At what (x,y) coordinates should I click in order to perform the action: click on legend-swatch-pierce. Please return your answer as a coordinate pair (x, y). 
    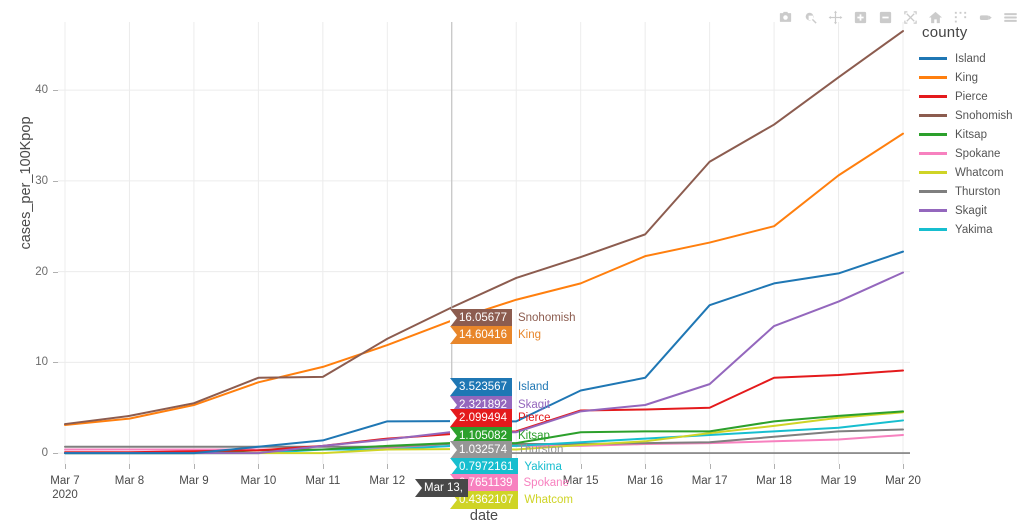
    Looking at the image, I should click on (933, 96).